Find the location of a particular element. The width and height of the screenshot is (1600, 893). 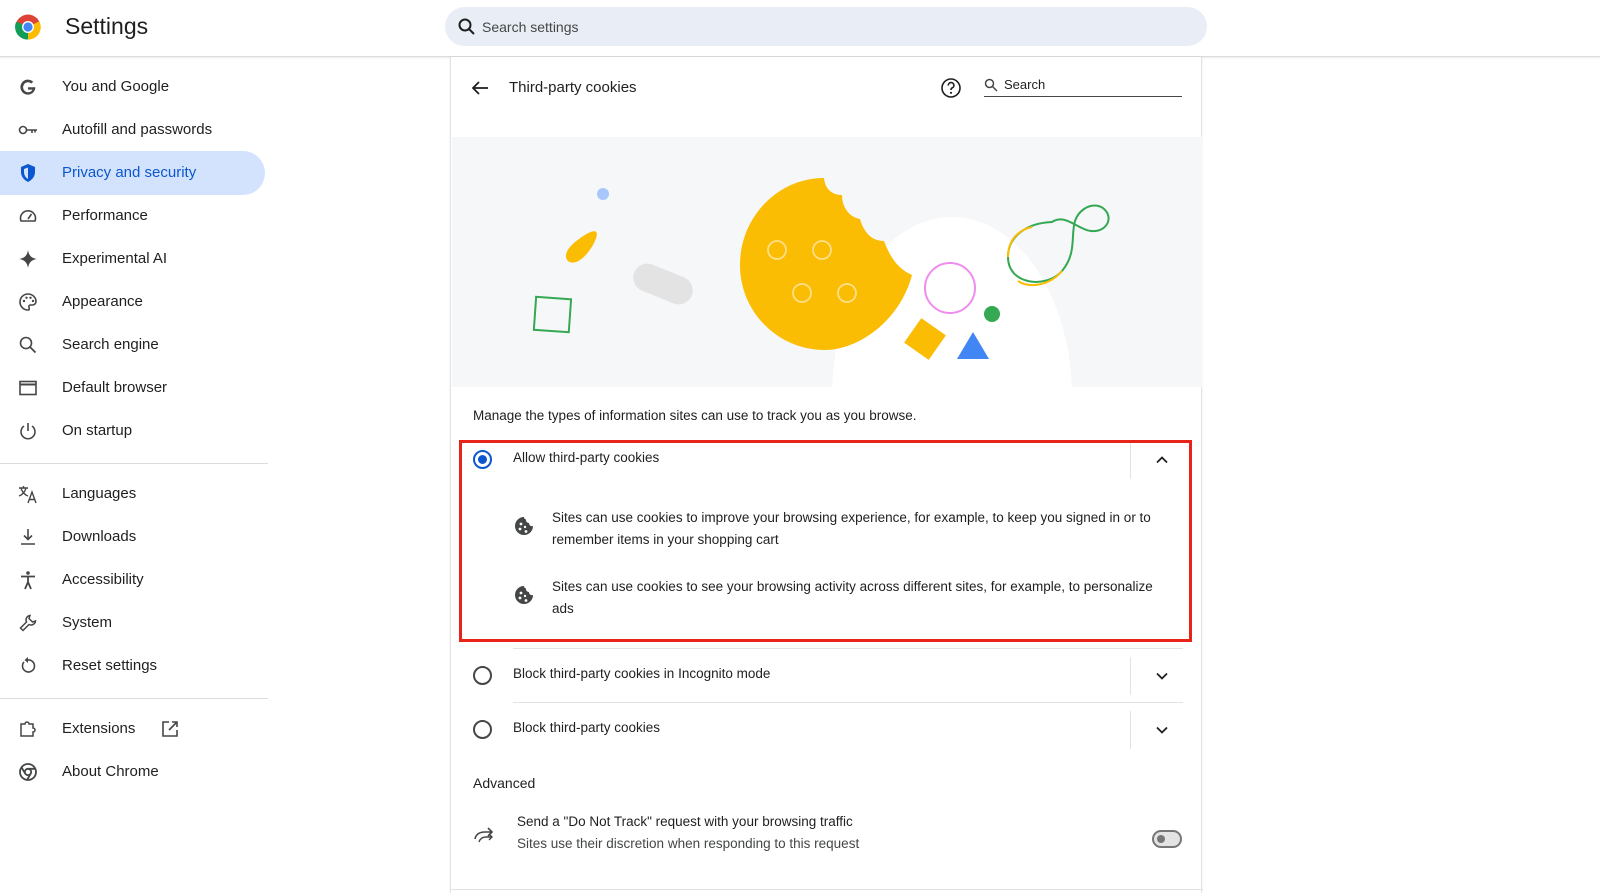

accessibility-icon is located at coordinates (28, 580).